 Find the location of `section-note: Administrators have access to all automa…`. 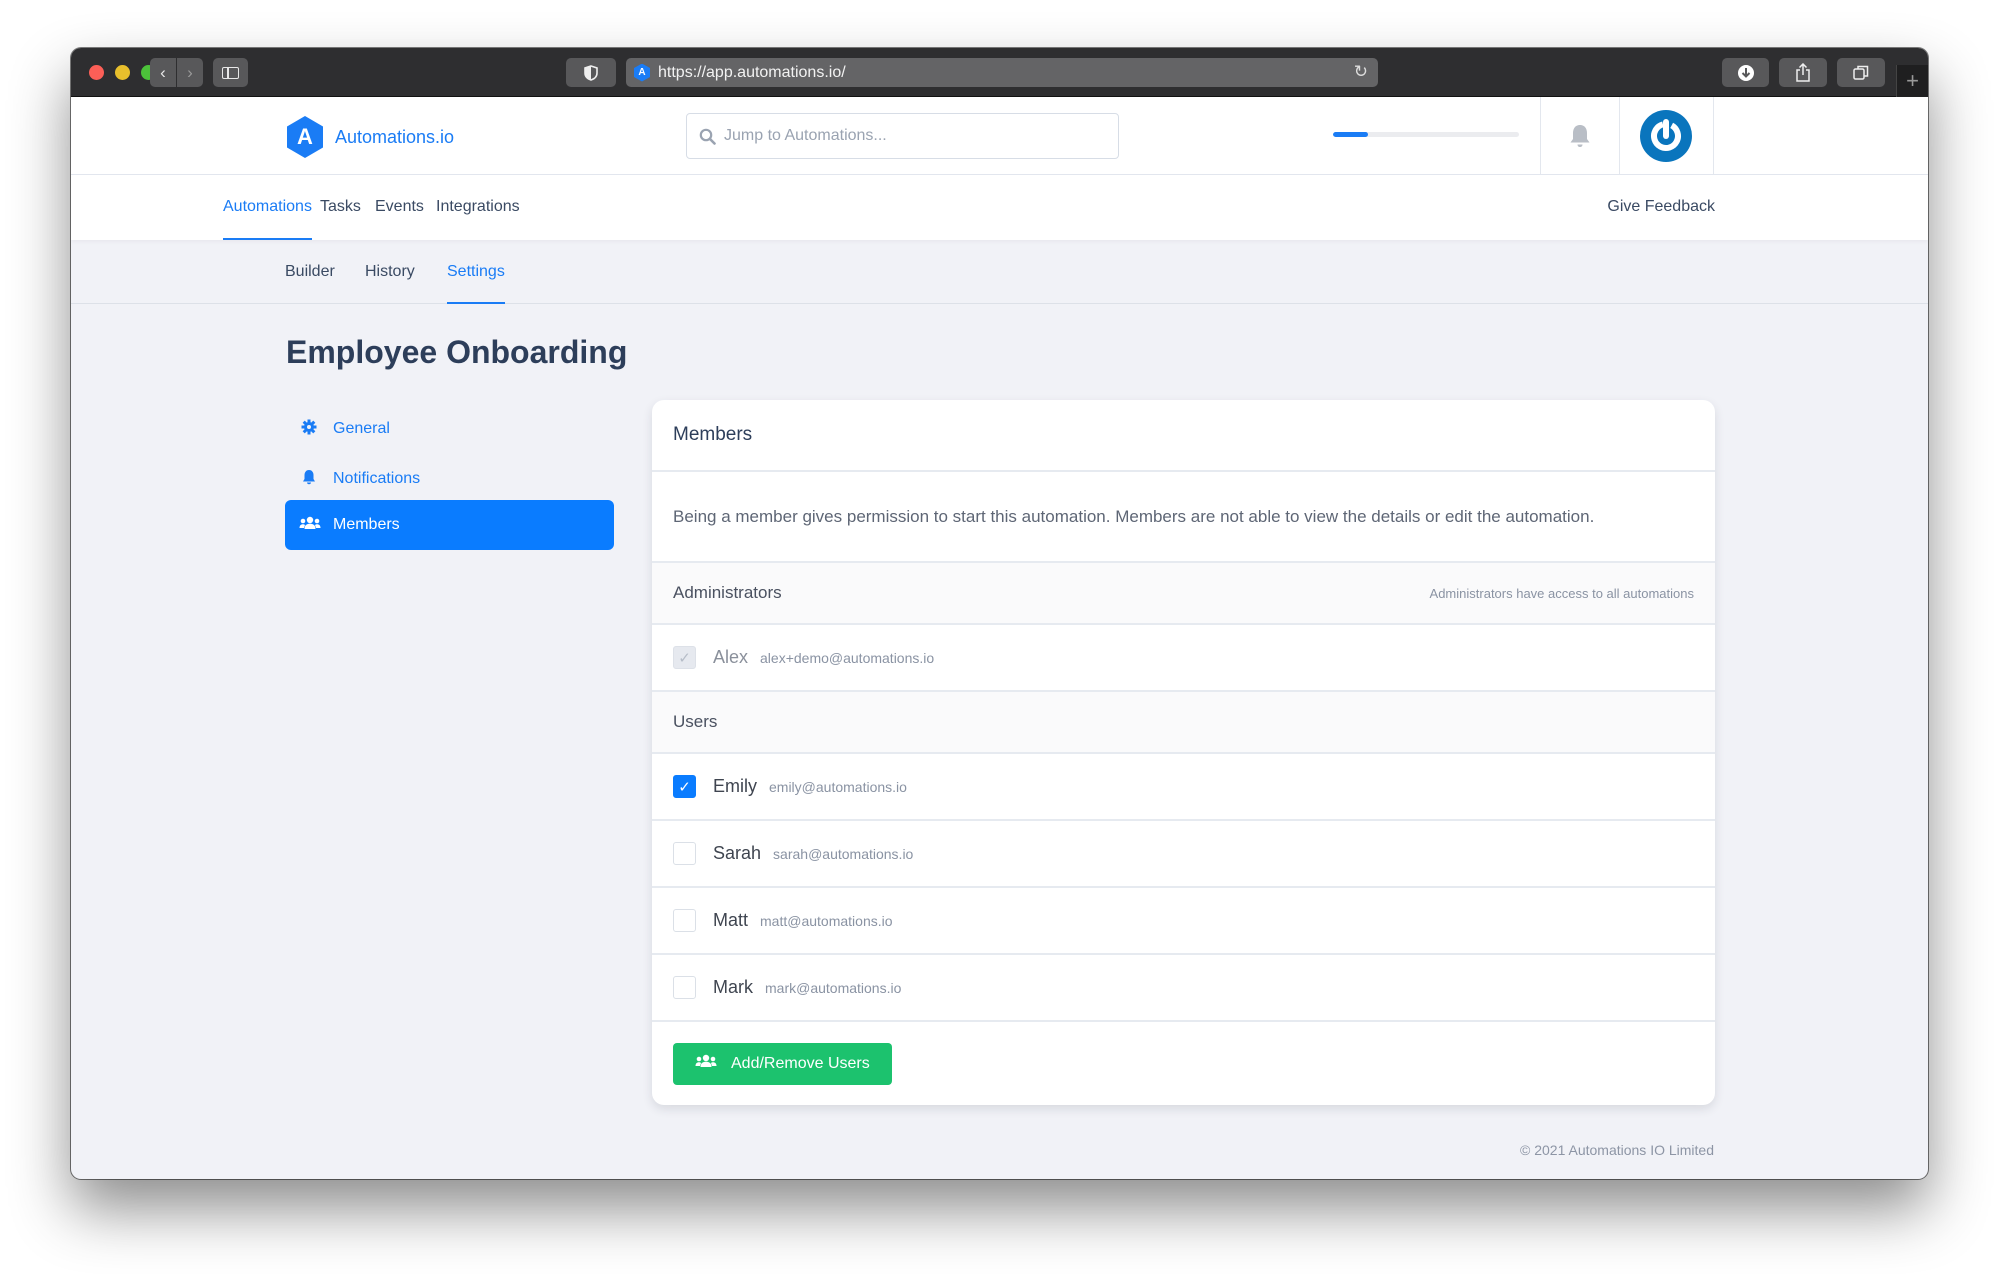

section-note: Administrators have access to all automa… is located at coordinates (1561, 593).